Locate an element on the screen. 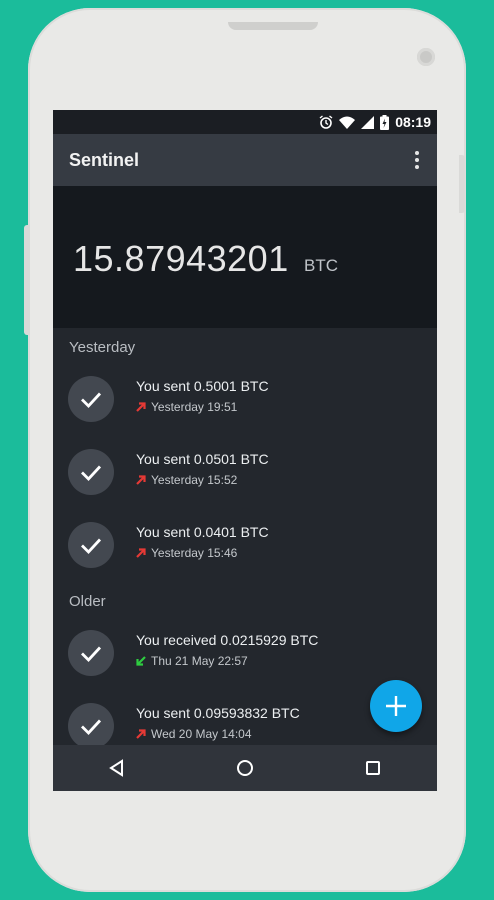  transaction-time-line: Yesterday 19:51 is located at coordinates (186, 407).